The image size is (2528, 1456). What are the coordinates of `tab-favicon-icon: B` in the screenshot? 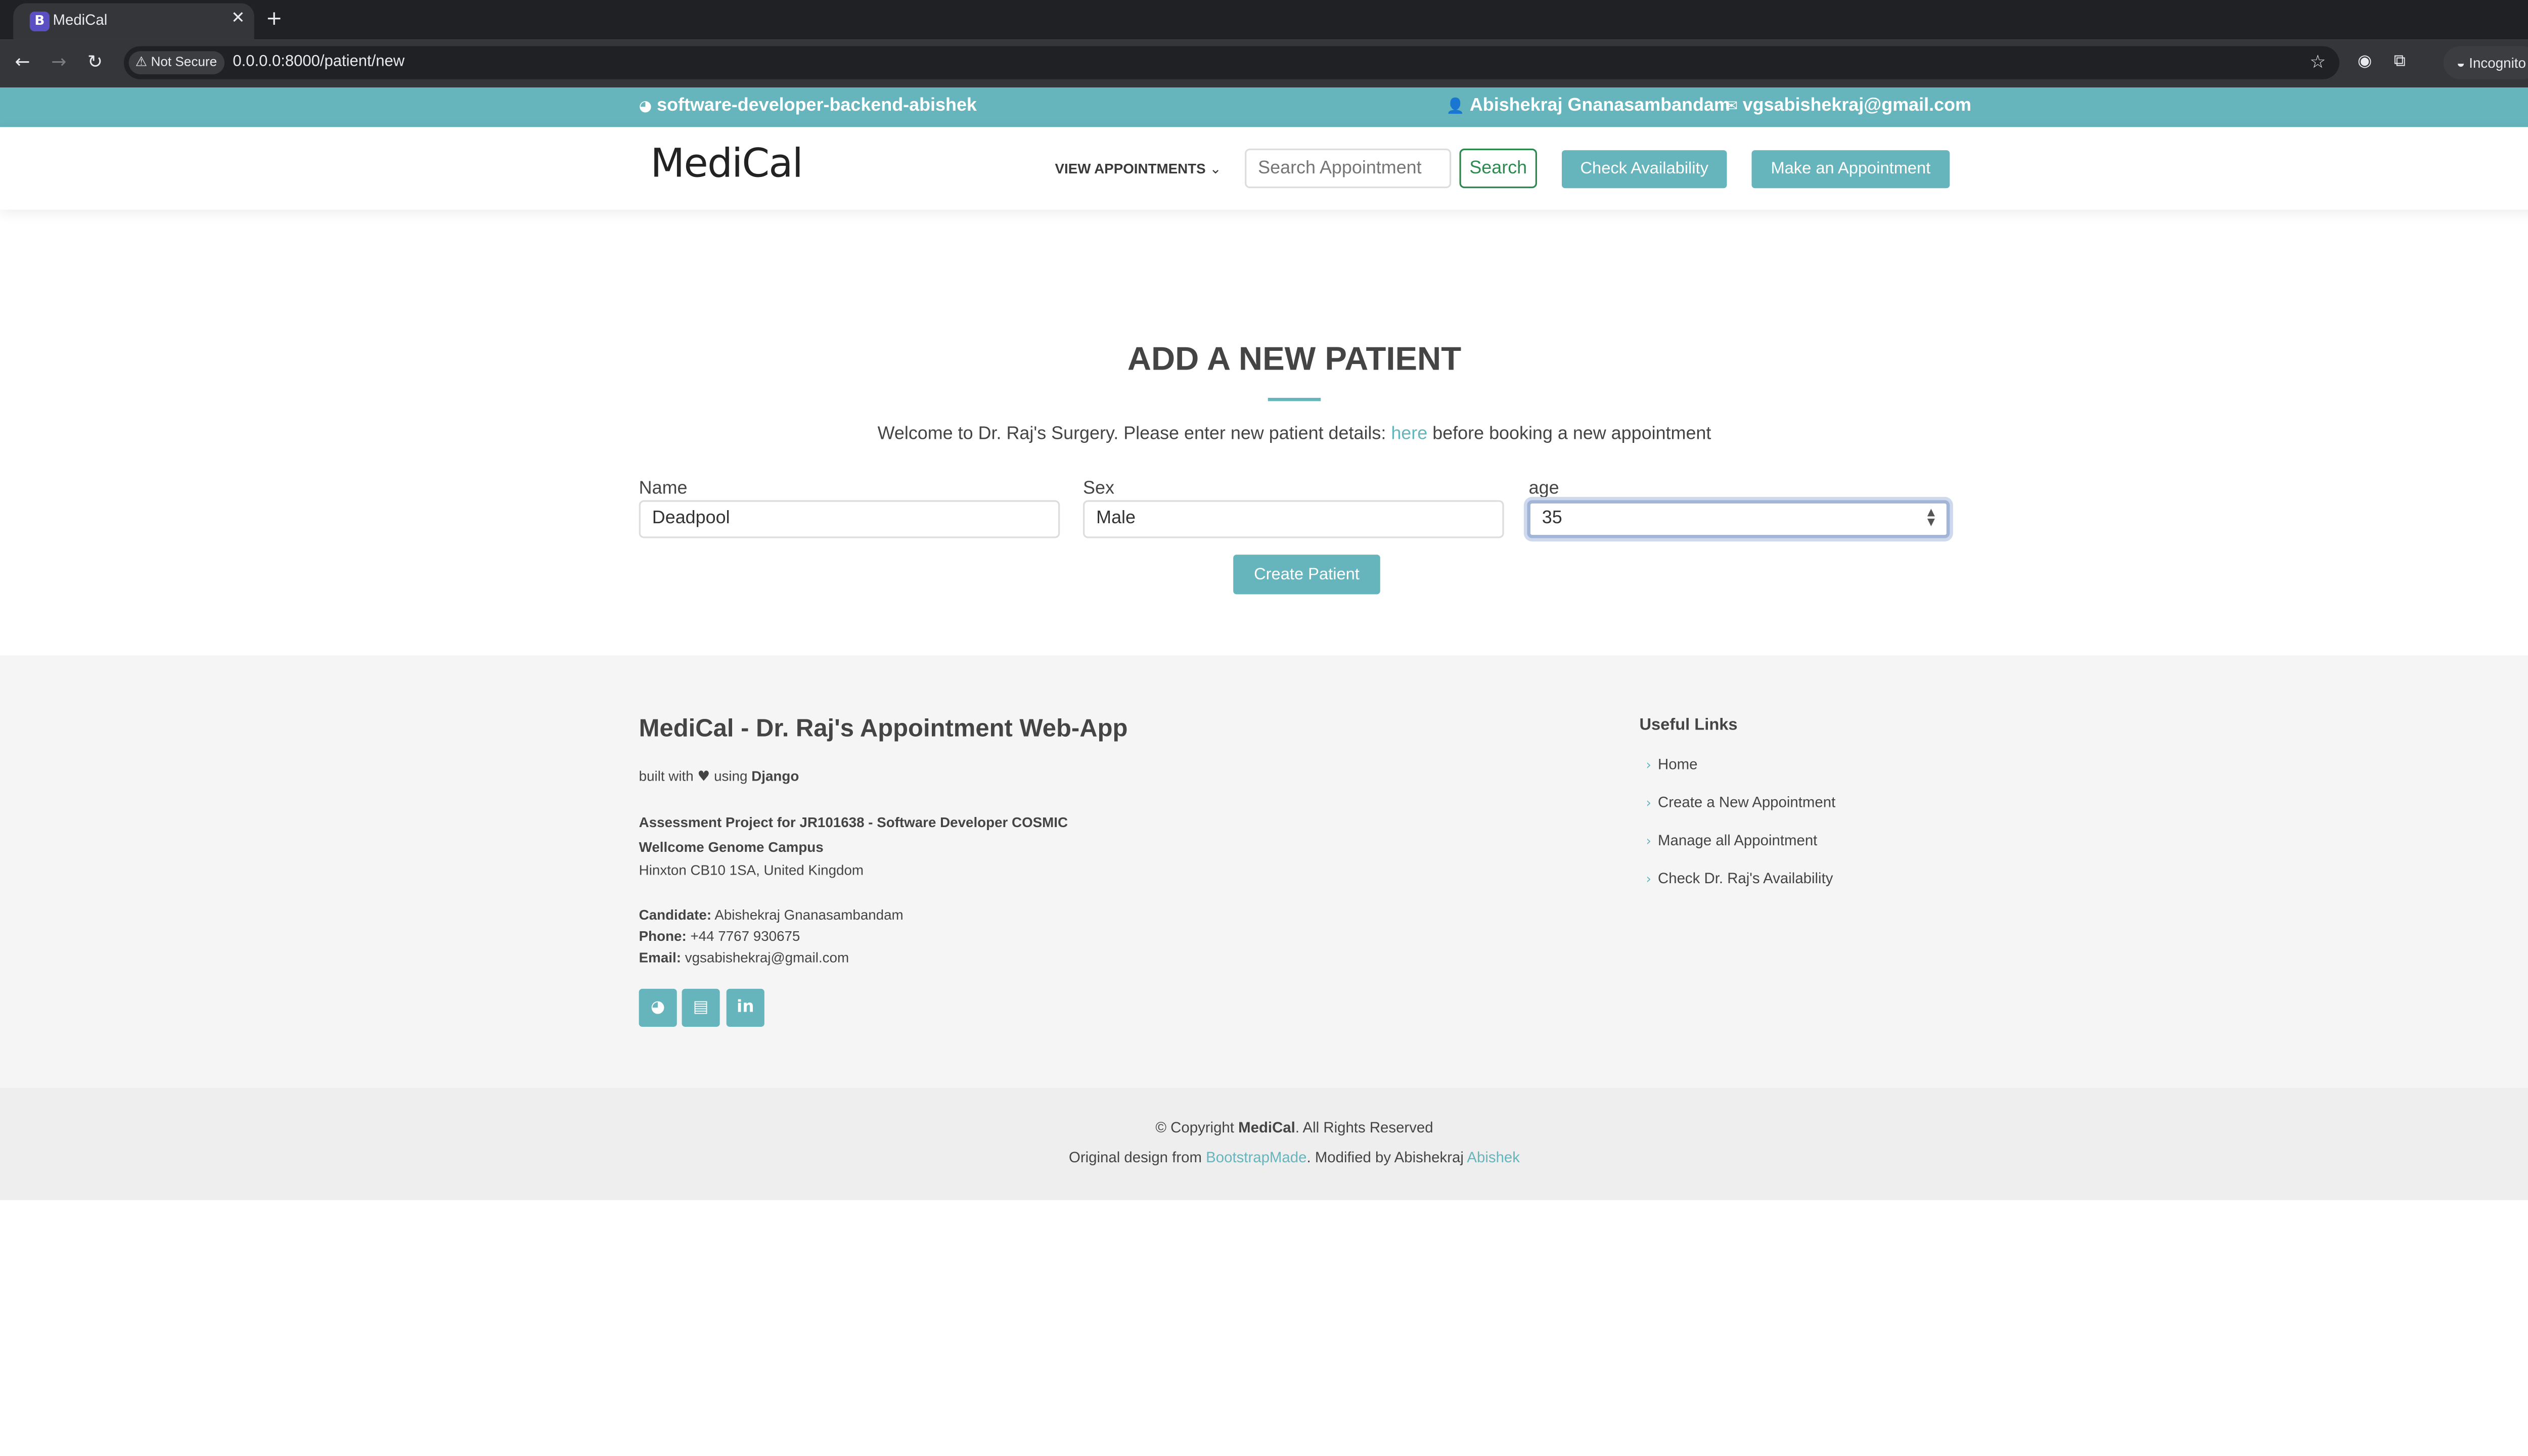 It's located at (40, 21).